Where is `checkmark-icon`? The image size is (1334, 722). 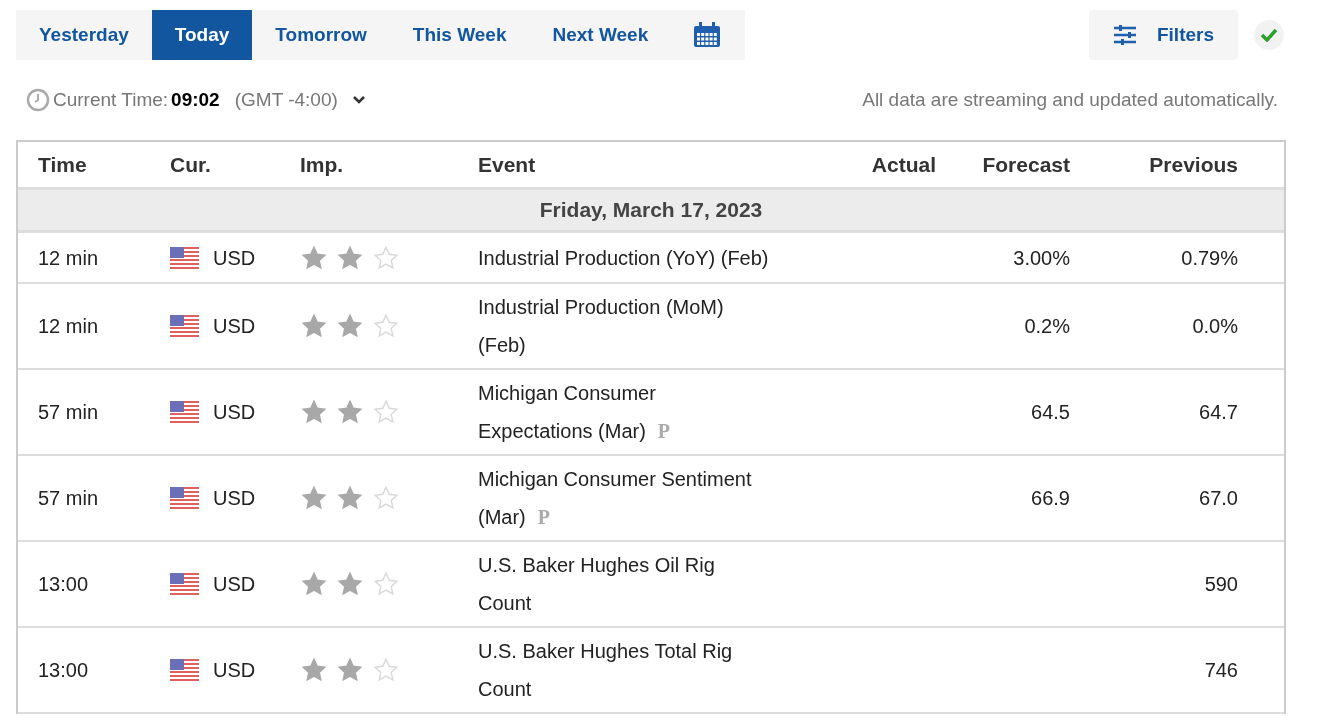
checkmark-icon is located at coordinates (1269, 35).